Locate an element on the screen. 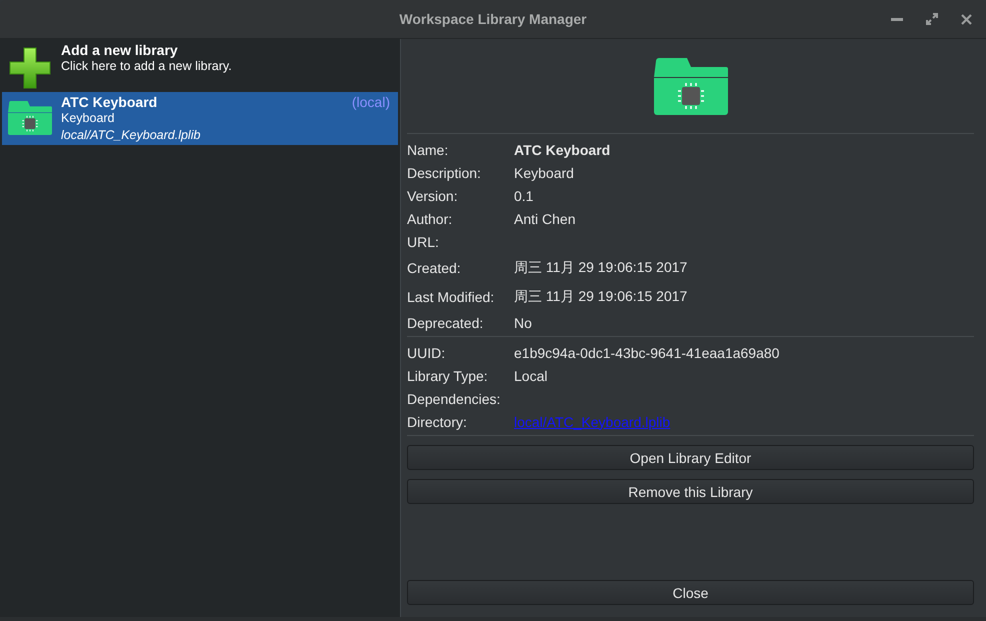 The width and height of the screenshot is (986, 621). field-label: Version: is located at coordinates (433, 196).